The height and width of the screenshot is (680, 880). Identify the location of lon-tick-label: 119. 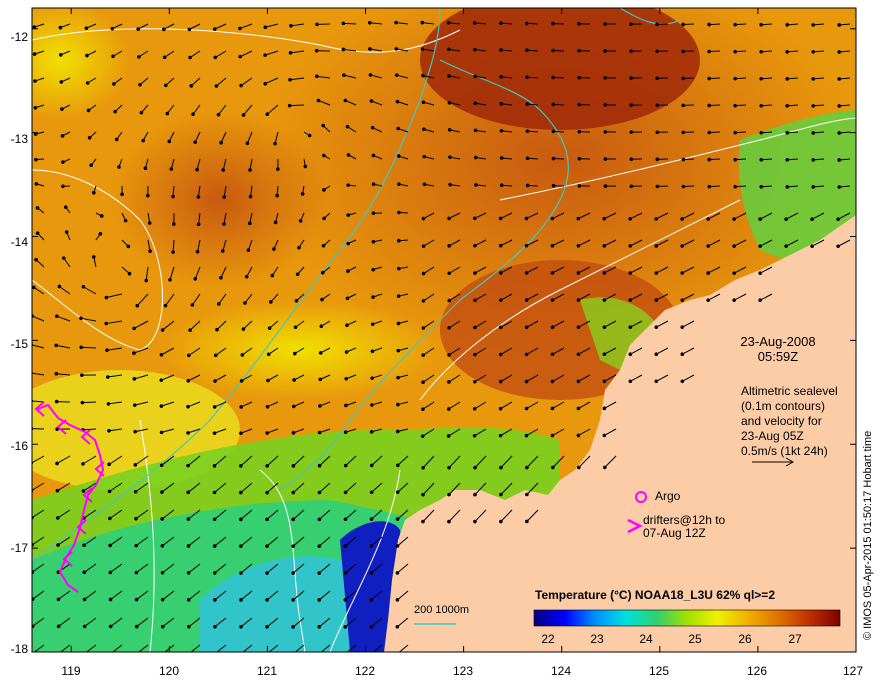
(71, 671).